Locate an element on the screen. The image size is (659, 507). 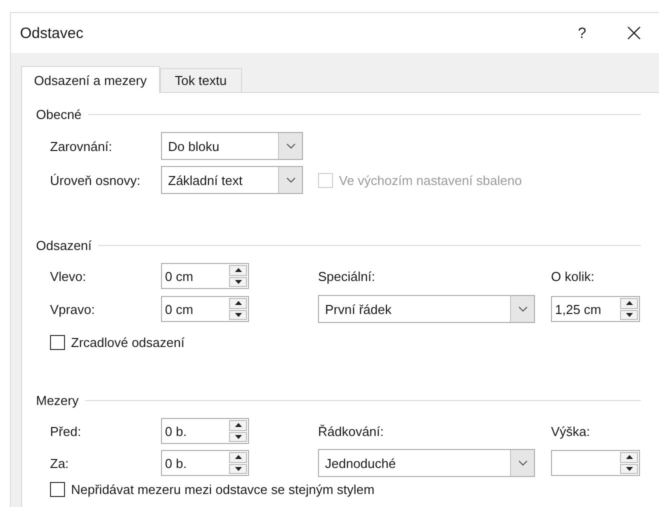
window-title: Odstavec is located at coordinates (52, 33).